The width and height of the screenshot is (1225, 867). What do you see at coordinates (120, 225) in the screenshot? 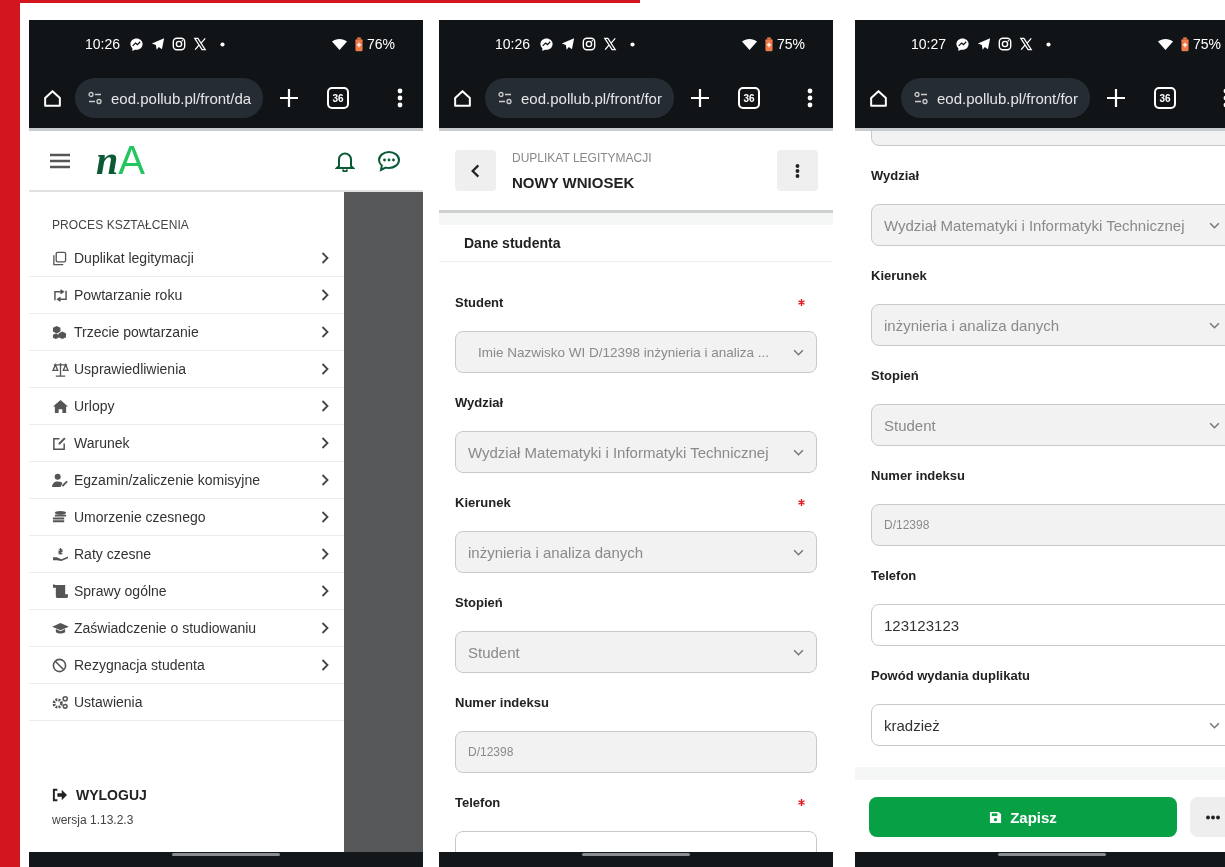
I see `section-heading: PROCES KSZTAŁCENIA` at bounding box center [120, 225].